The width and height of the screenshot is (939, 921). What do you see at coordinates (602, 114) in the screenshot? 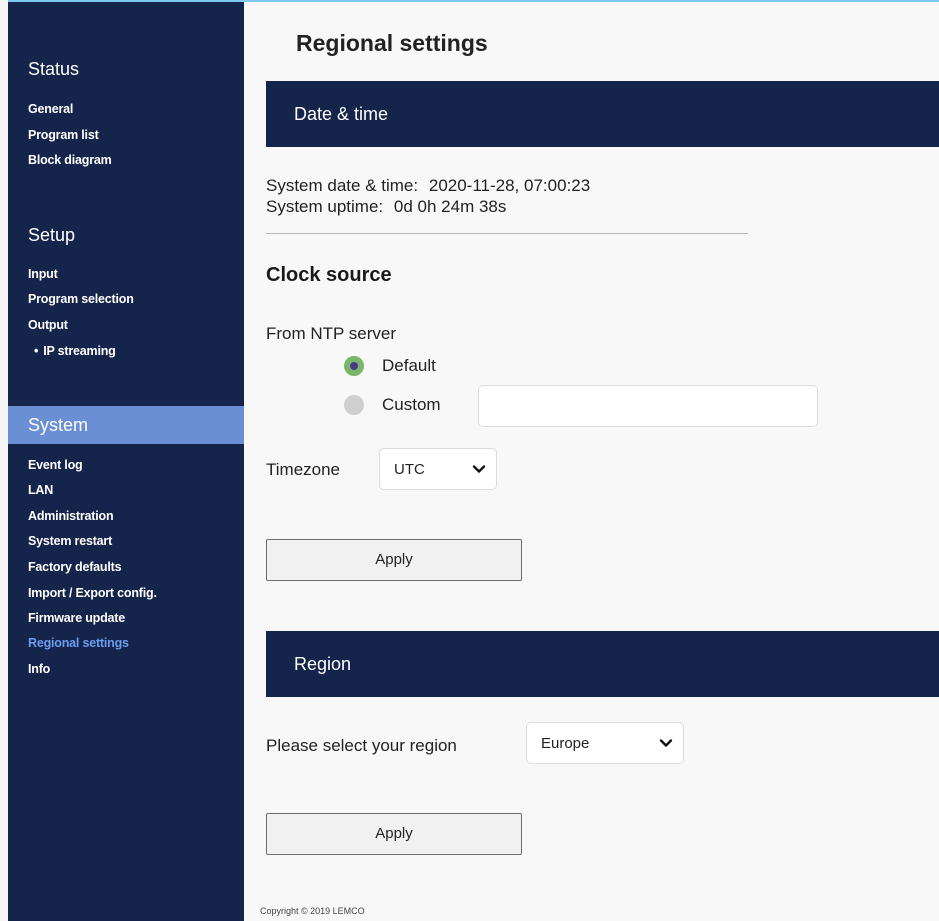
I see `date-time-header: Date & time` at bounding box center [602, 114].